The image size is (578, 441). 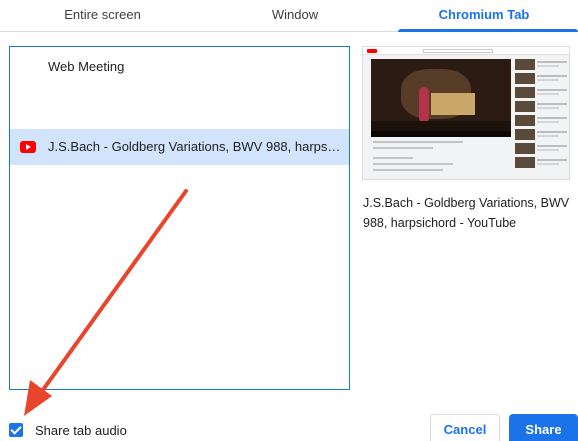 I want to click on share-audio-checkbox, so click(x=16, y=430).